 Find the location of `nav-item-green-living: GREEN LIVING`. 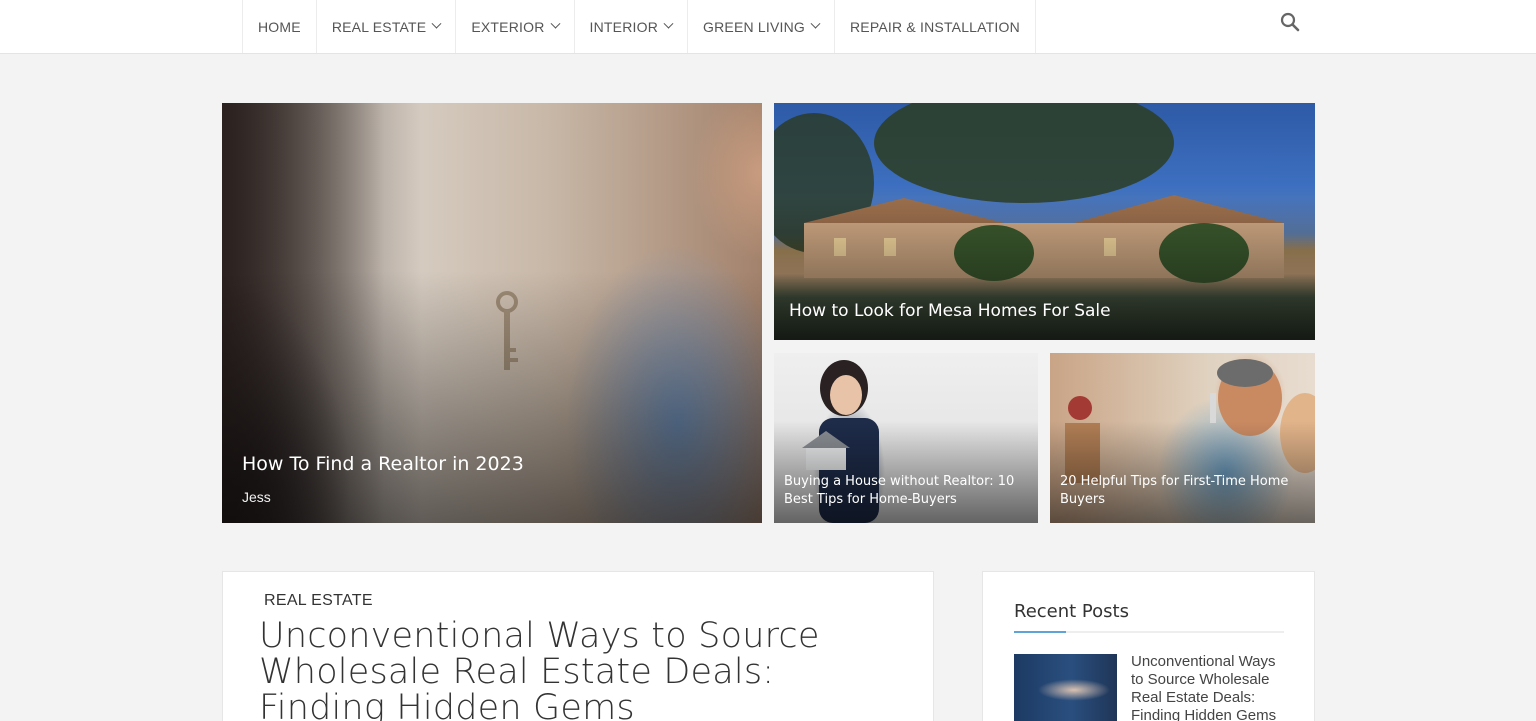

nav-item-green-living: GREEN LIVING is located at coordinates (761, 26).